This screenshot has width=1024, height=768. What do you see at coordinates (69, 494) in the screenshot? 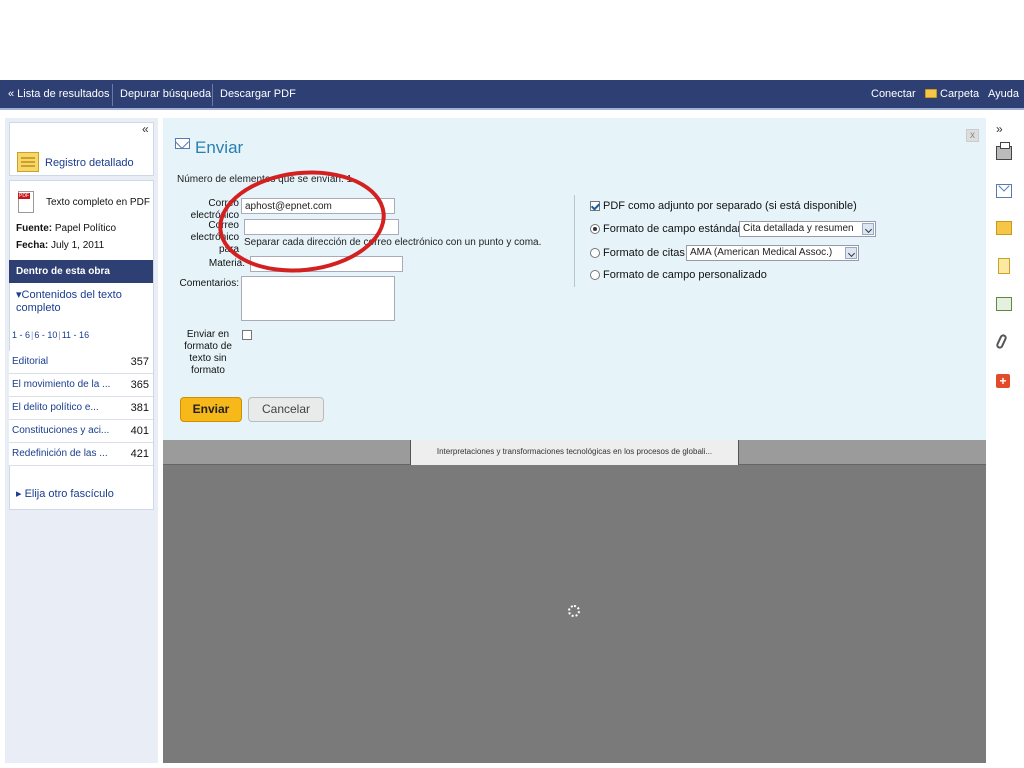
I see `other-issue-label: Elija otro fascículo` at bounding box center [69, 494].